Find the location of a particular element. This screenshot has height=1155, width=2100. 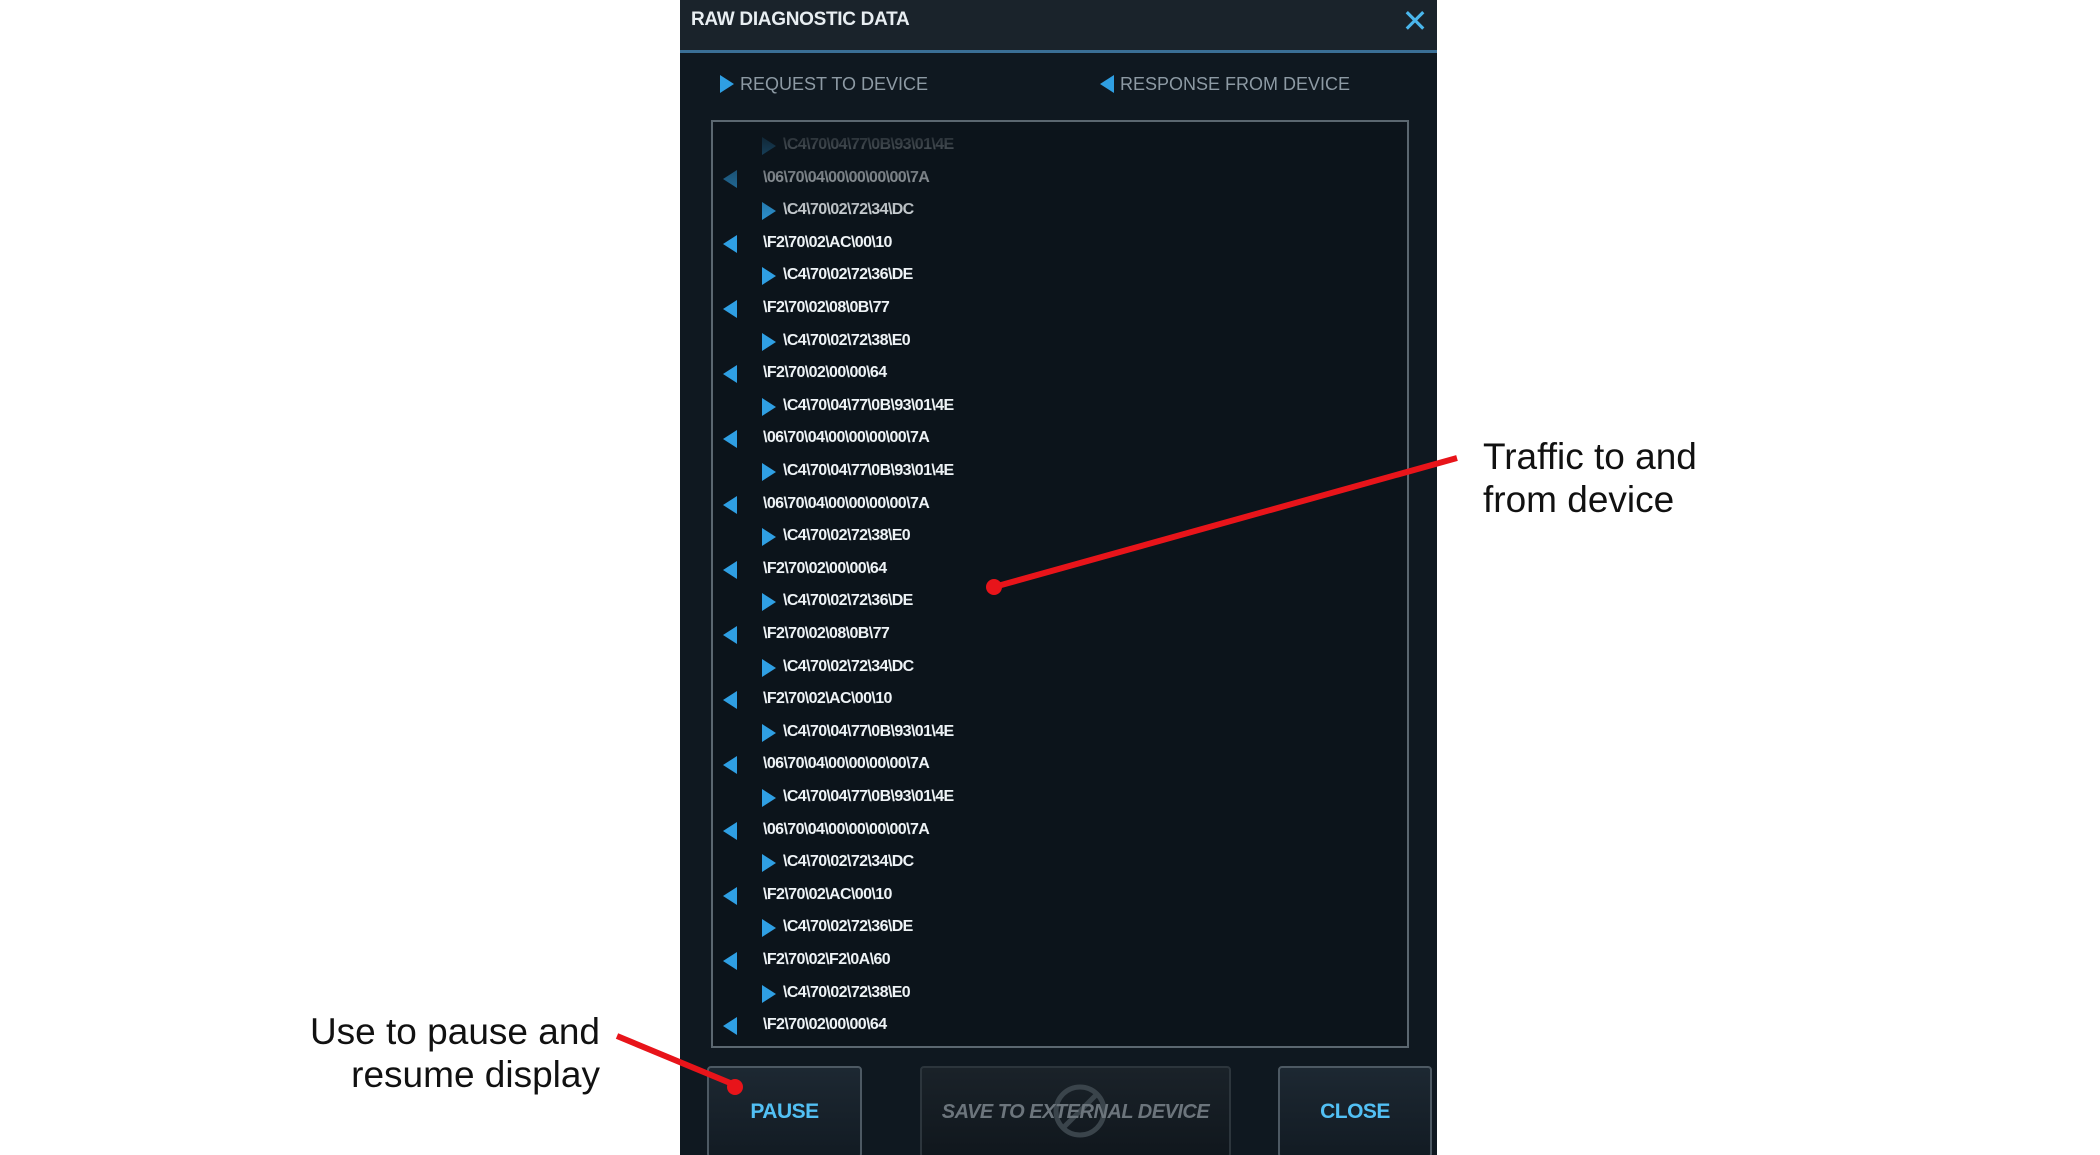

pause-annotation-line2: resume display is located at coordinates (475, 1074).